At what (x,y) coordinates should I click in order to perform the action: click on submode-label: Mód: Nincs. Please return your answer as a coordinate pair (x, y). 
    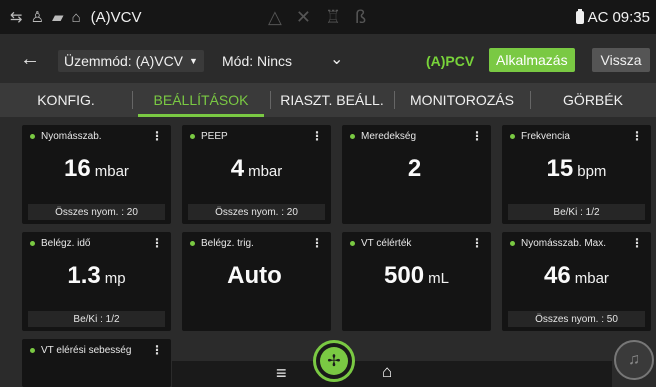
    Looking at the image, I should click on (257, 61).